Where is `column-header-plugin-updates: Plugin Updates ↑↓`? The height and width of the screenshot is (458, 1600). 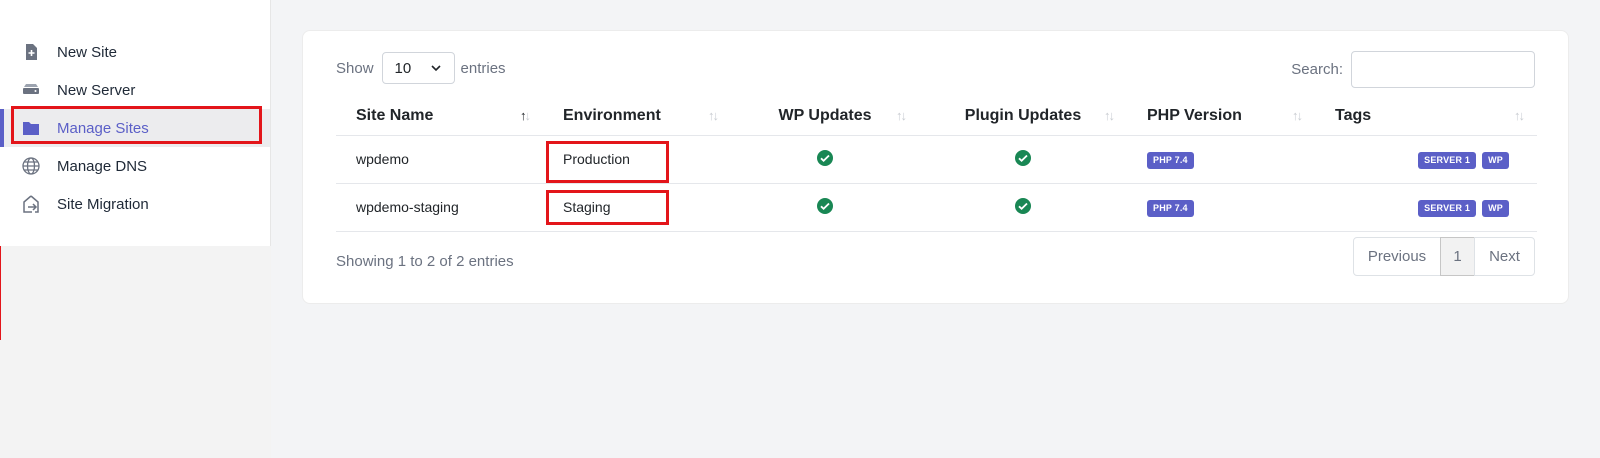
column-header-plugin-updates: Plugin Updates ↑↓ is located at coordinates (1023, 116).